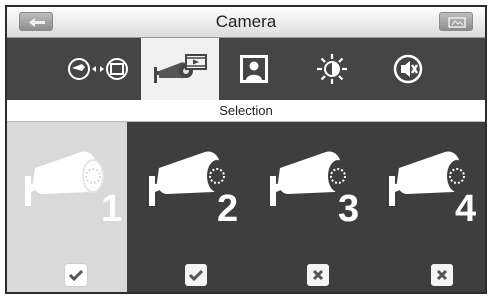 The image size is (492, 298). I want to click on section-header: Selection, so click(246, 111).